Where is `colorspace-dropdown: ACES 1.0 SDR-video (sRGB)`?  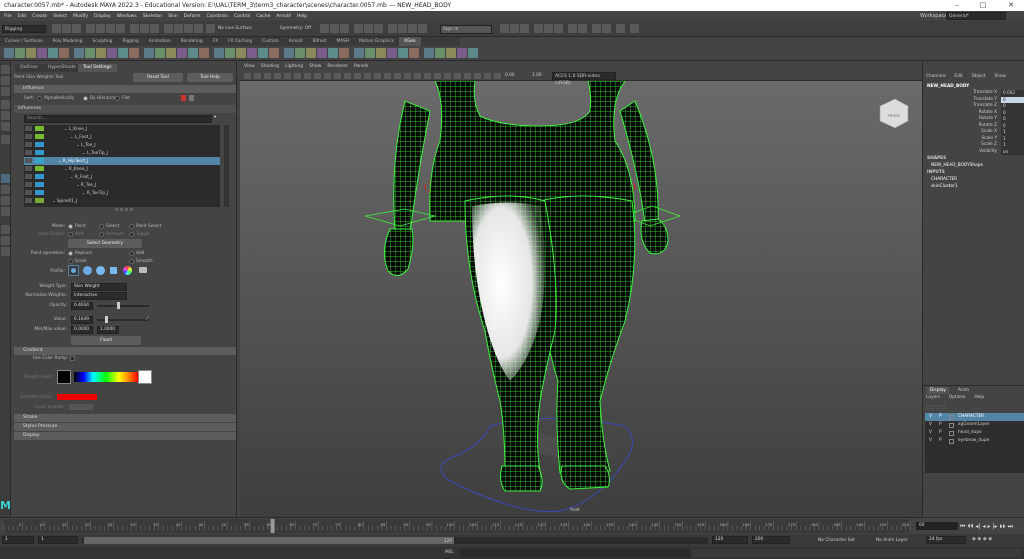
colorspace-dropdown: ACES 1.0 SDR-video (sRGB) is located at coordinates (584, 79).